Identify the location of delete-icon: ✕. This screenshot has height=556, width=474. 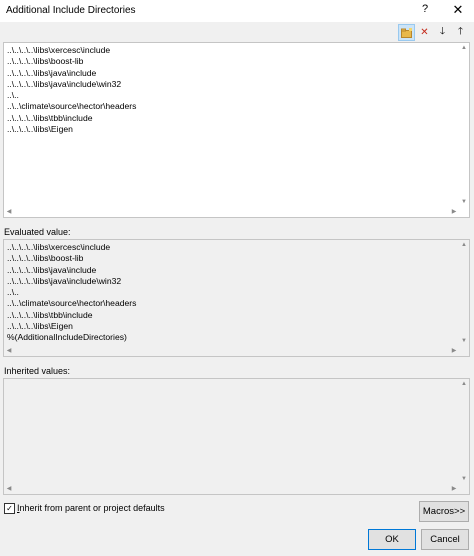
(424, 32).